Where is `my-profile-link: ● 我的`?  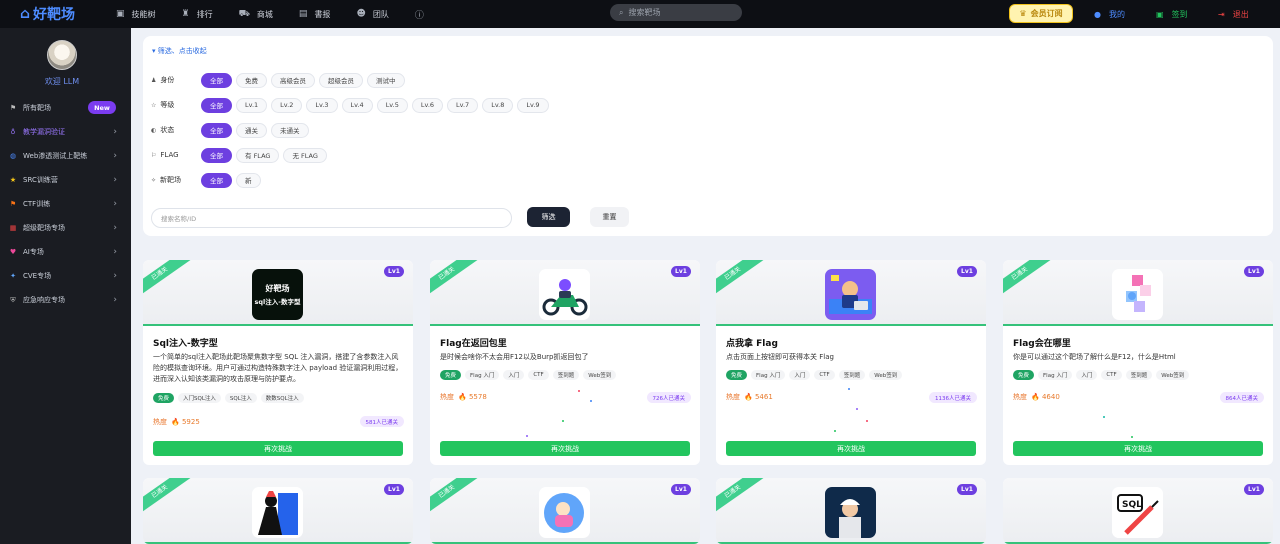 my-profile-link: ● 我的 is located at coordinates (1109, 14).